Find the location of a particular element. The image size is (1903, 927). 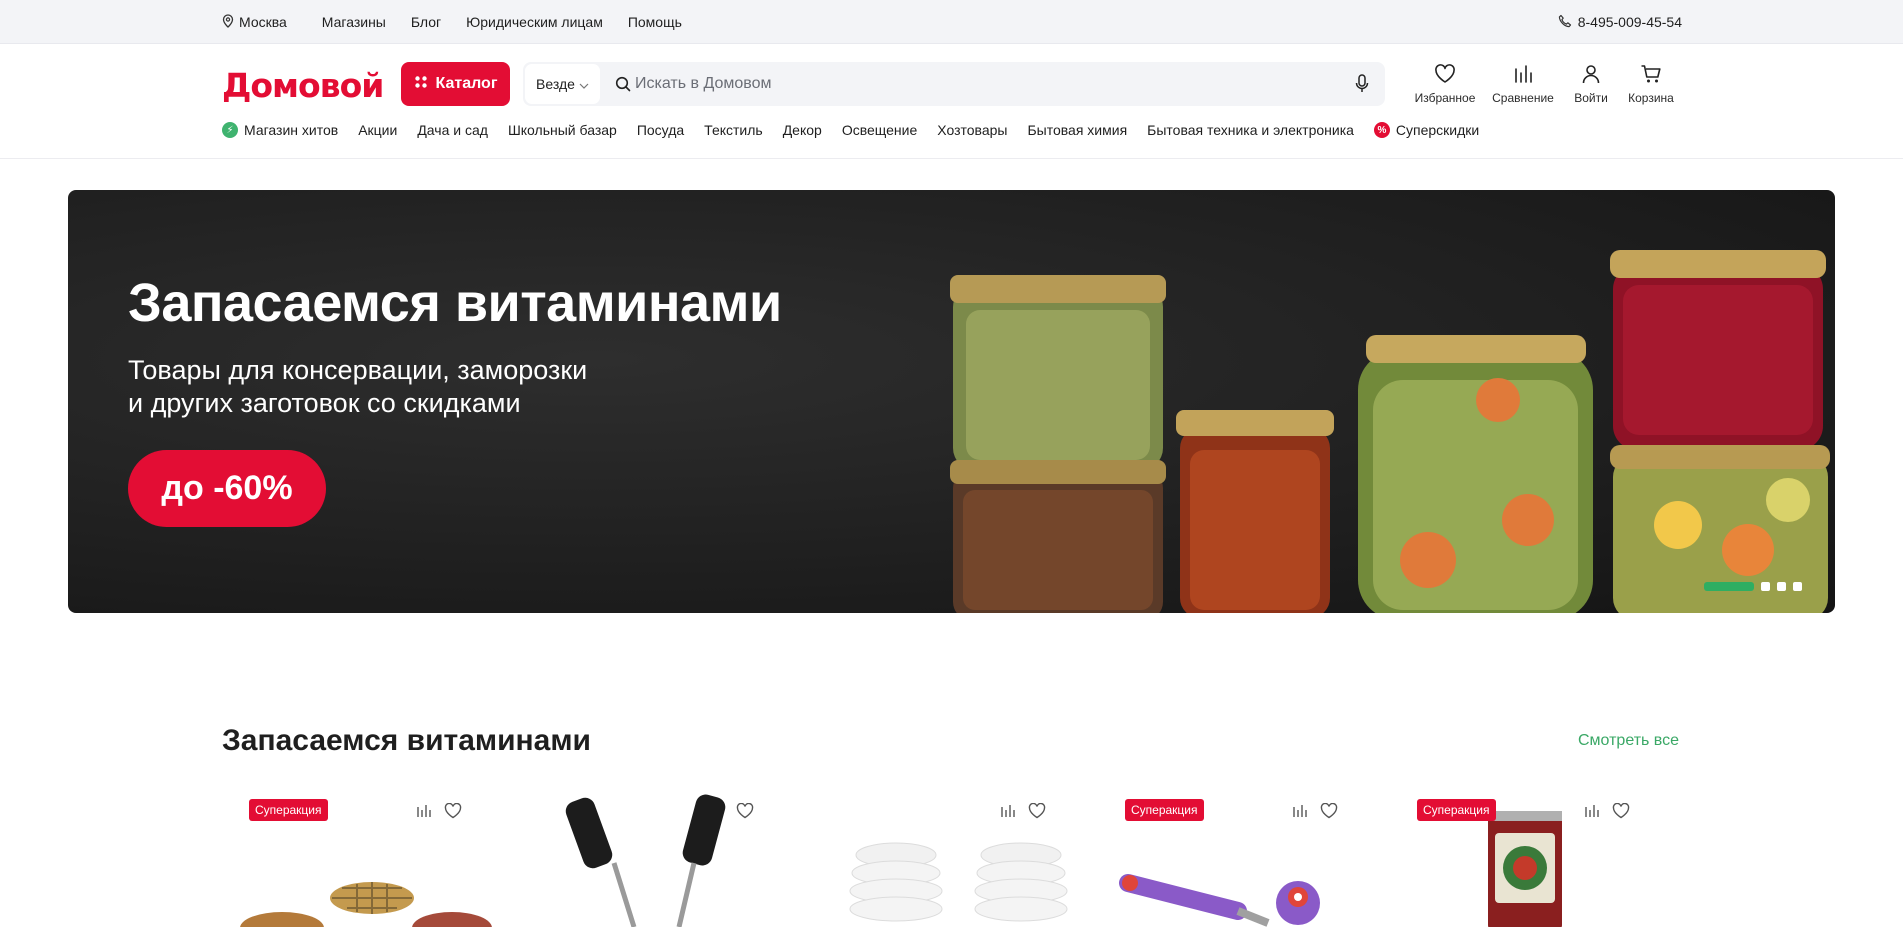

cart-icon is located at coordinates (1651, 75).